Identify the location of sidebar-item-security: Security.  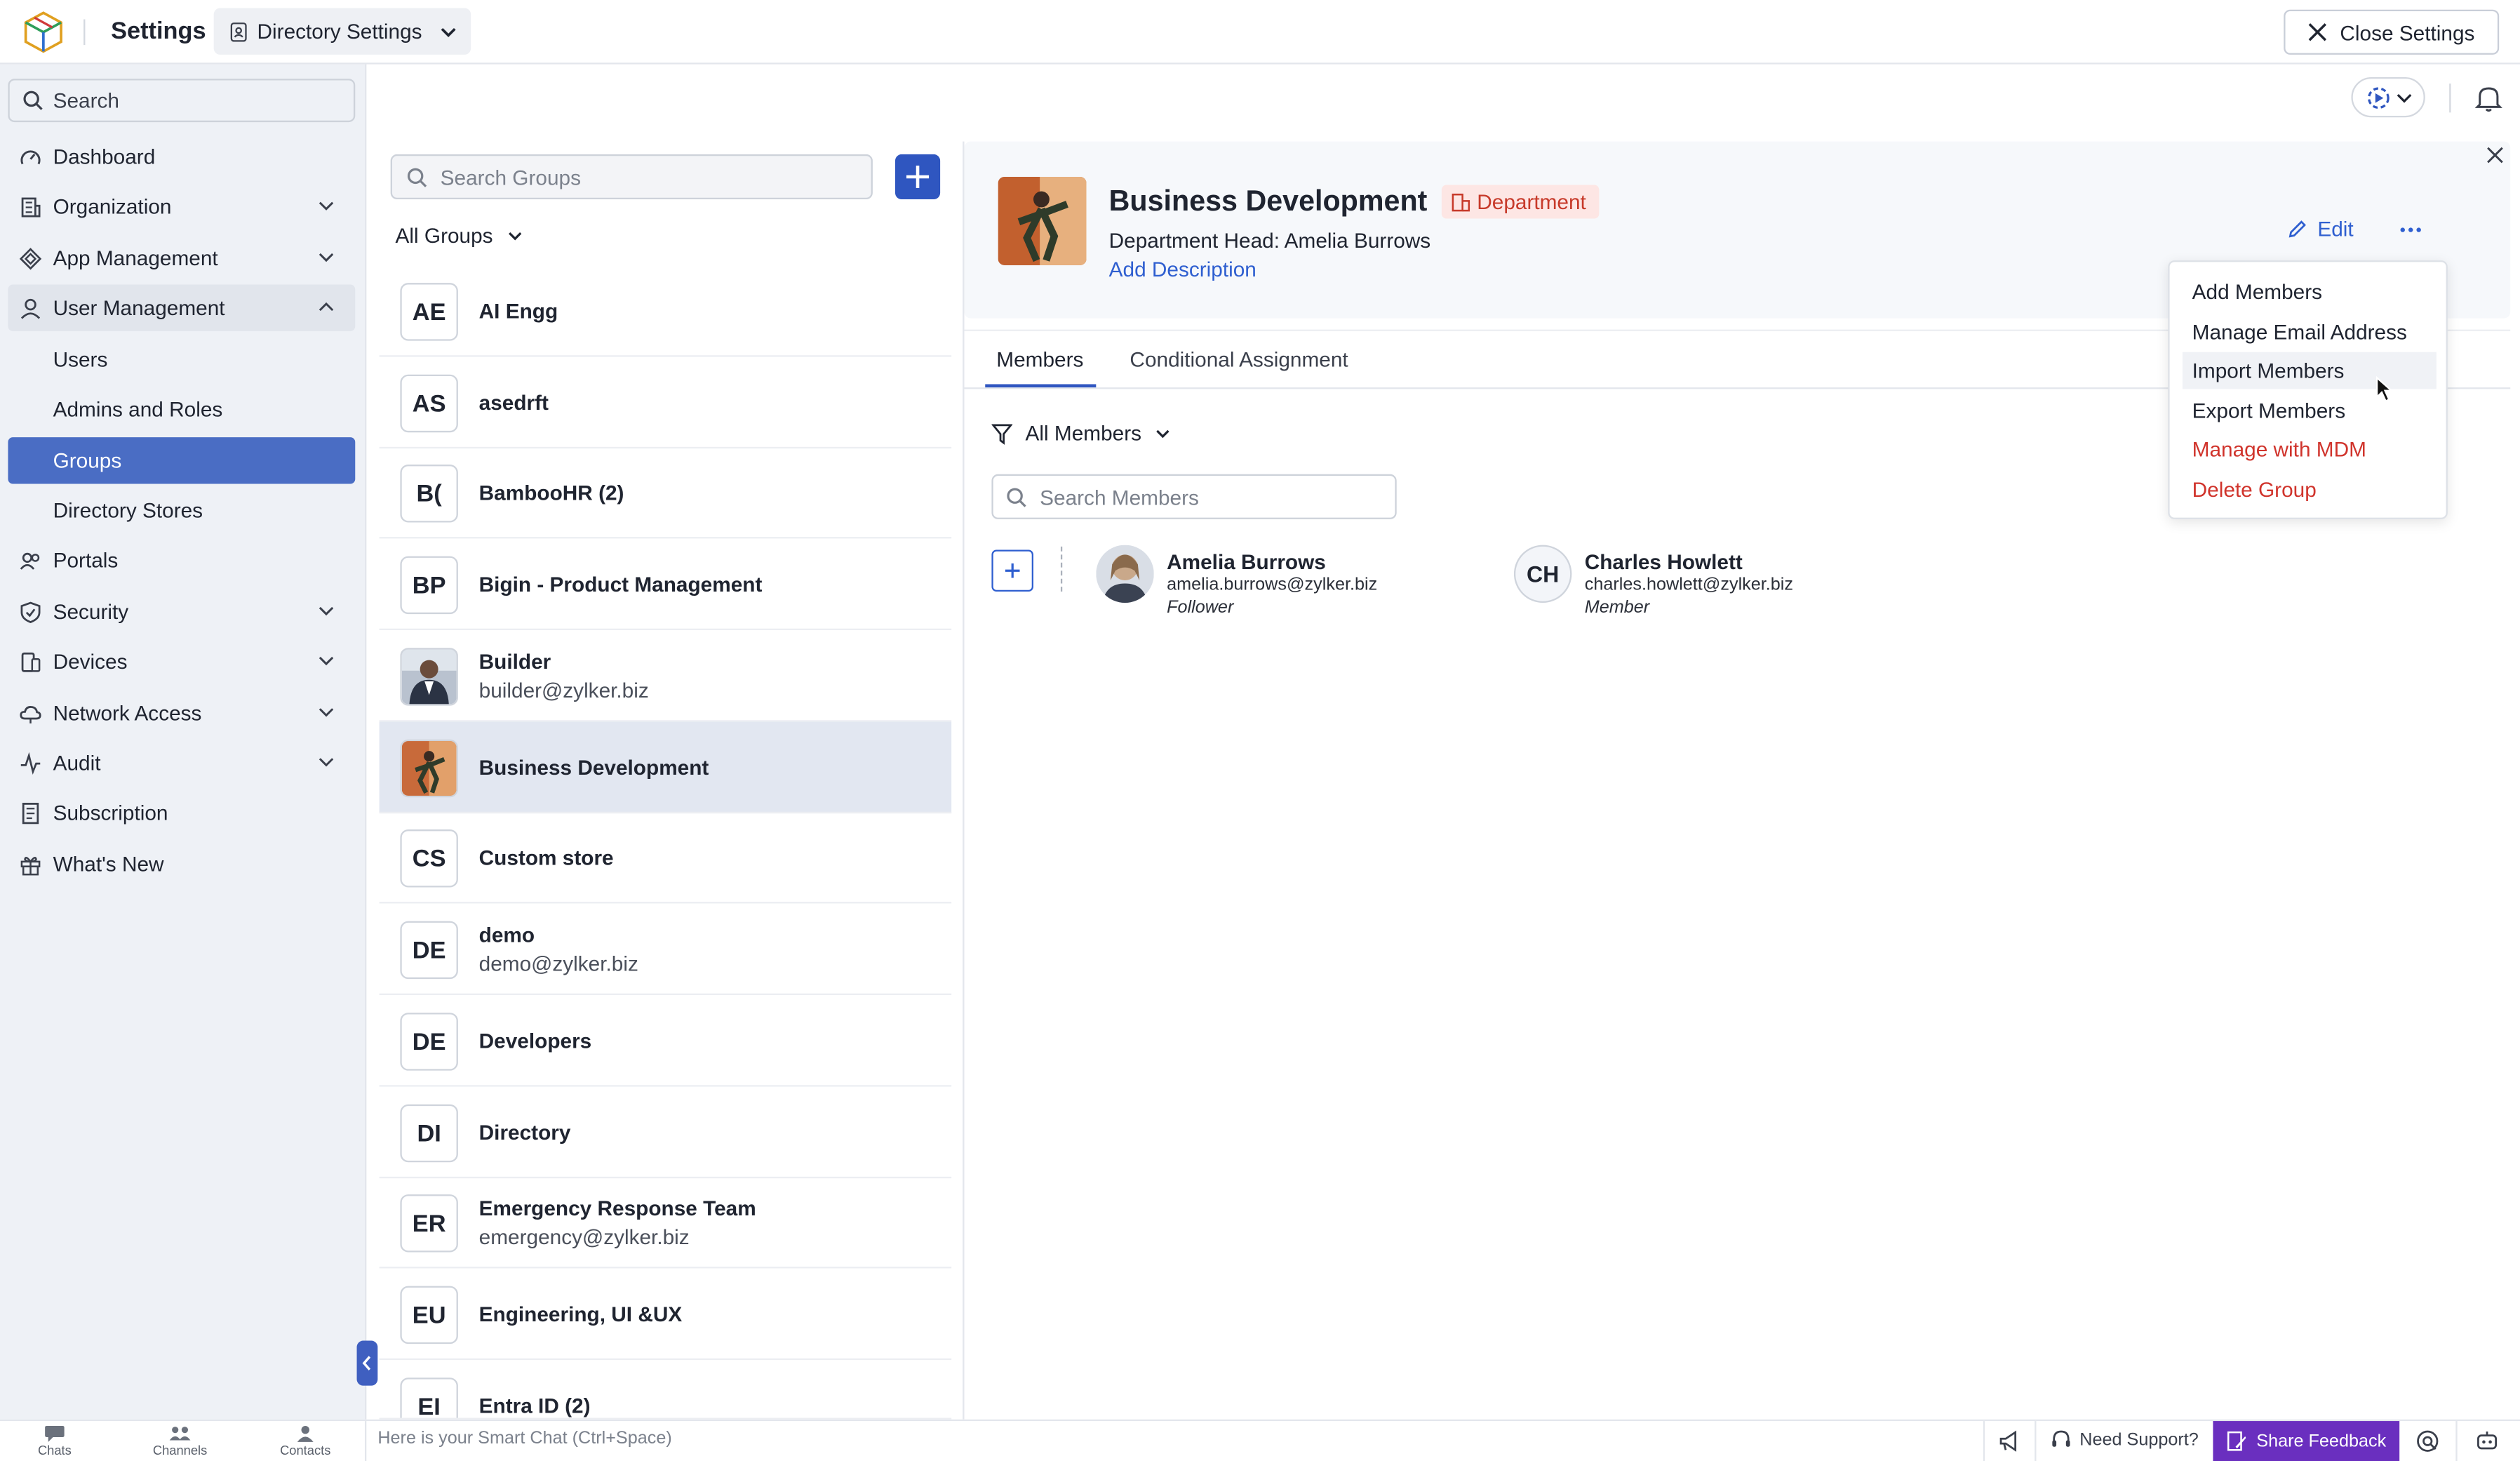
(181, 611).